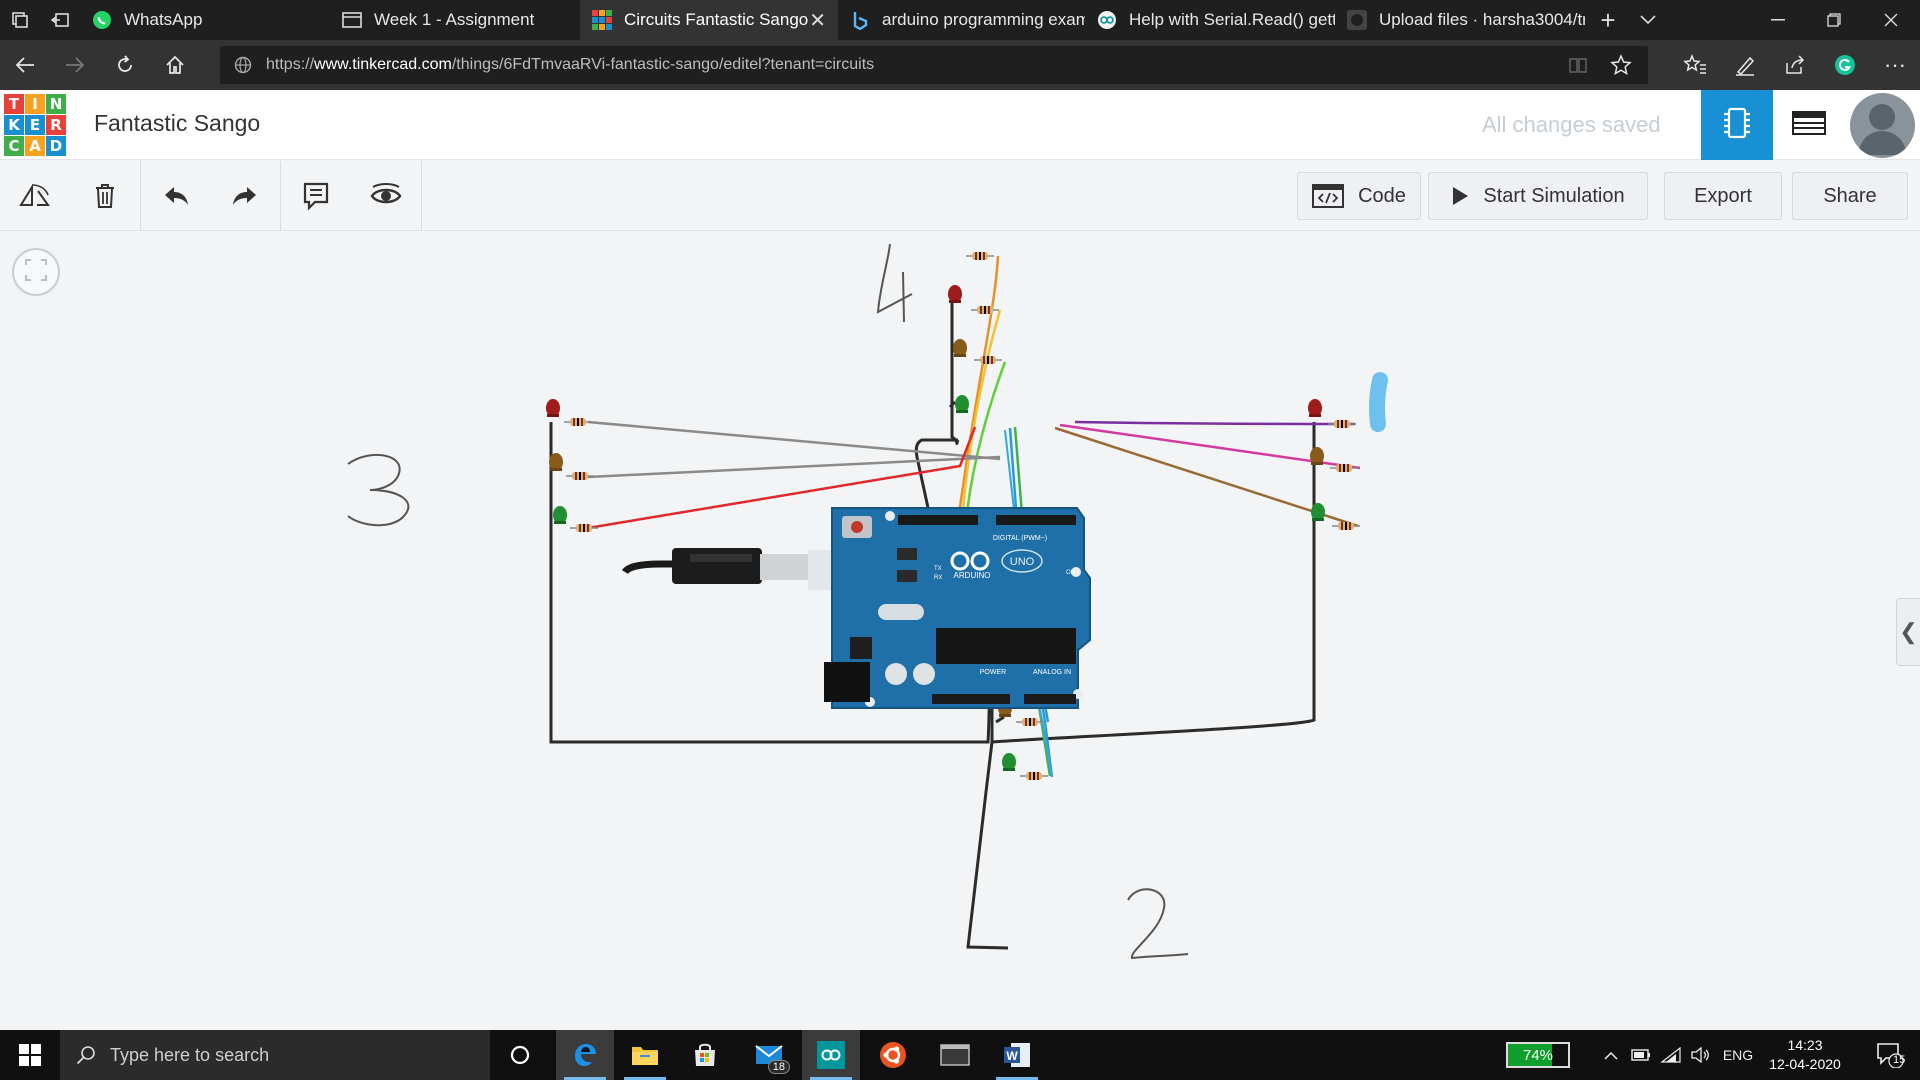 Image resolution: width=1920 pixels, height=1080 pixels. Describe the element at coordinates (125, 65) in the screenshot. I see `refresh-icon` at that location.